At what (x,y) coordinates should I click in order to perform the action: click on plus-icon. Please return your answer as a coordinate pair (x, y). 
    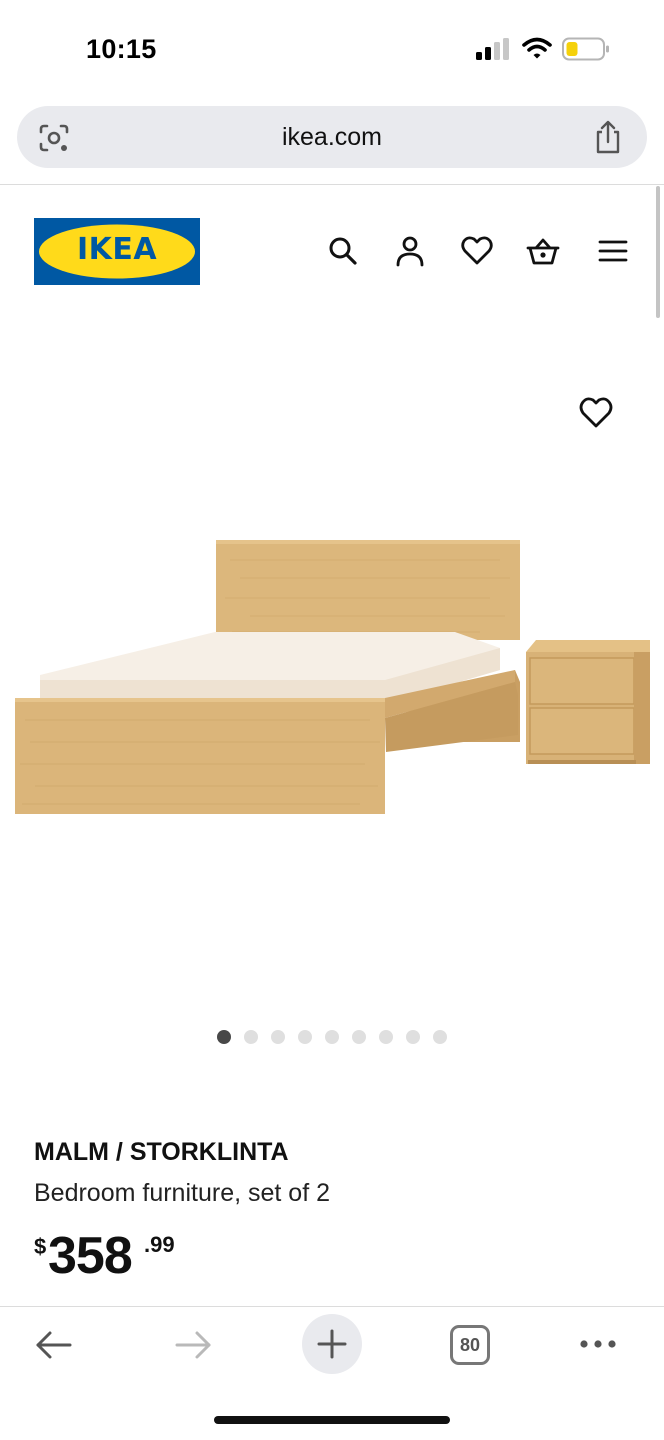
    Looking at the image, I should click on (332, 1344).